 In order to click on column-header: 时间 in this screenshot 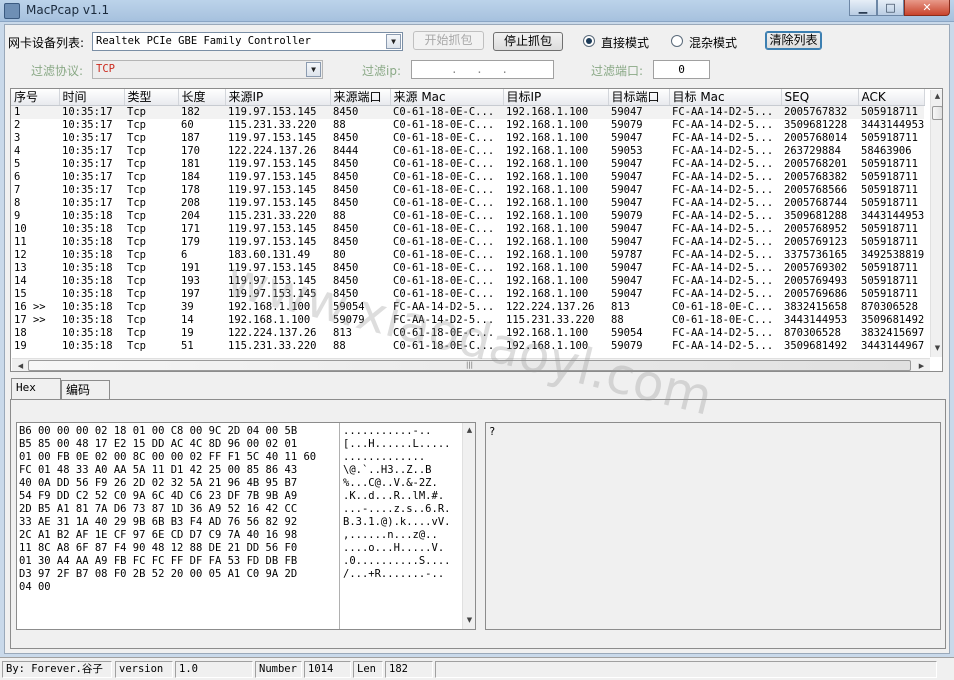, I will do `click(92, 97)`.